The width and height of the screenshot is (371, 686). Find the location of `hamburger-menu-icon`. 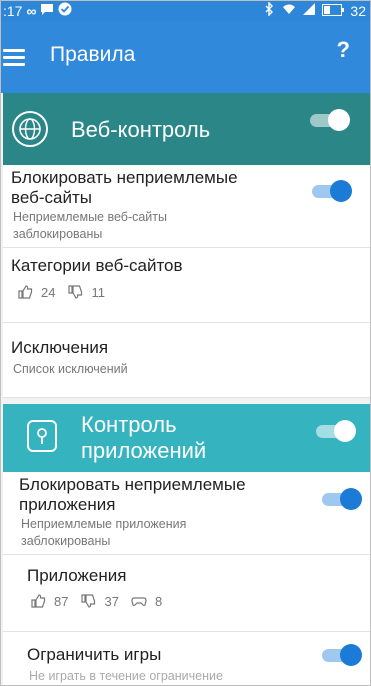

hamburger-menu-icon is located at coordinates (14, 57).